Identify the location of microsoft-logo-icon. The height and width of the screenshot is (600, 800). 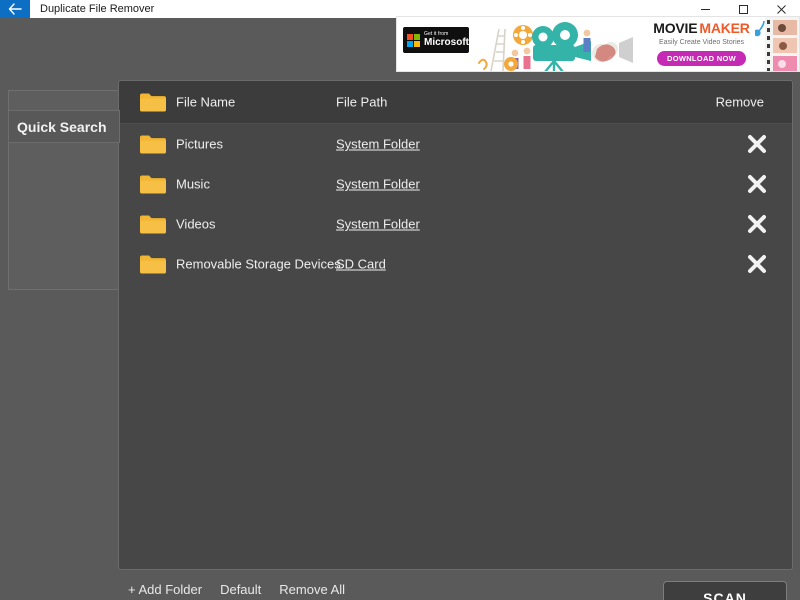
(413, 40).